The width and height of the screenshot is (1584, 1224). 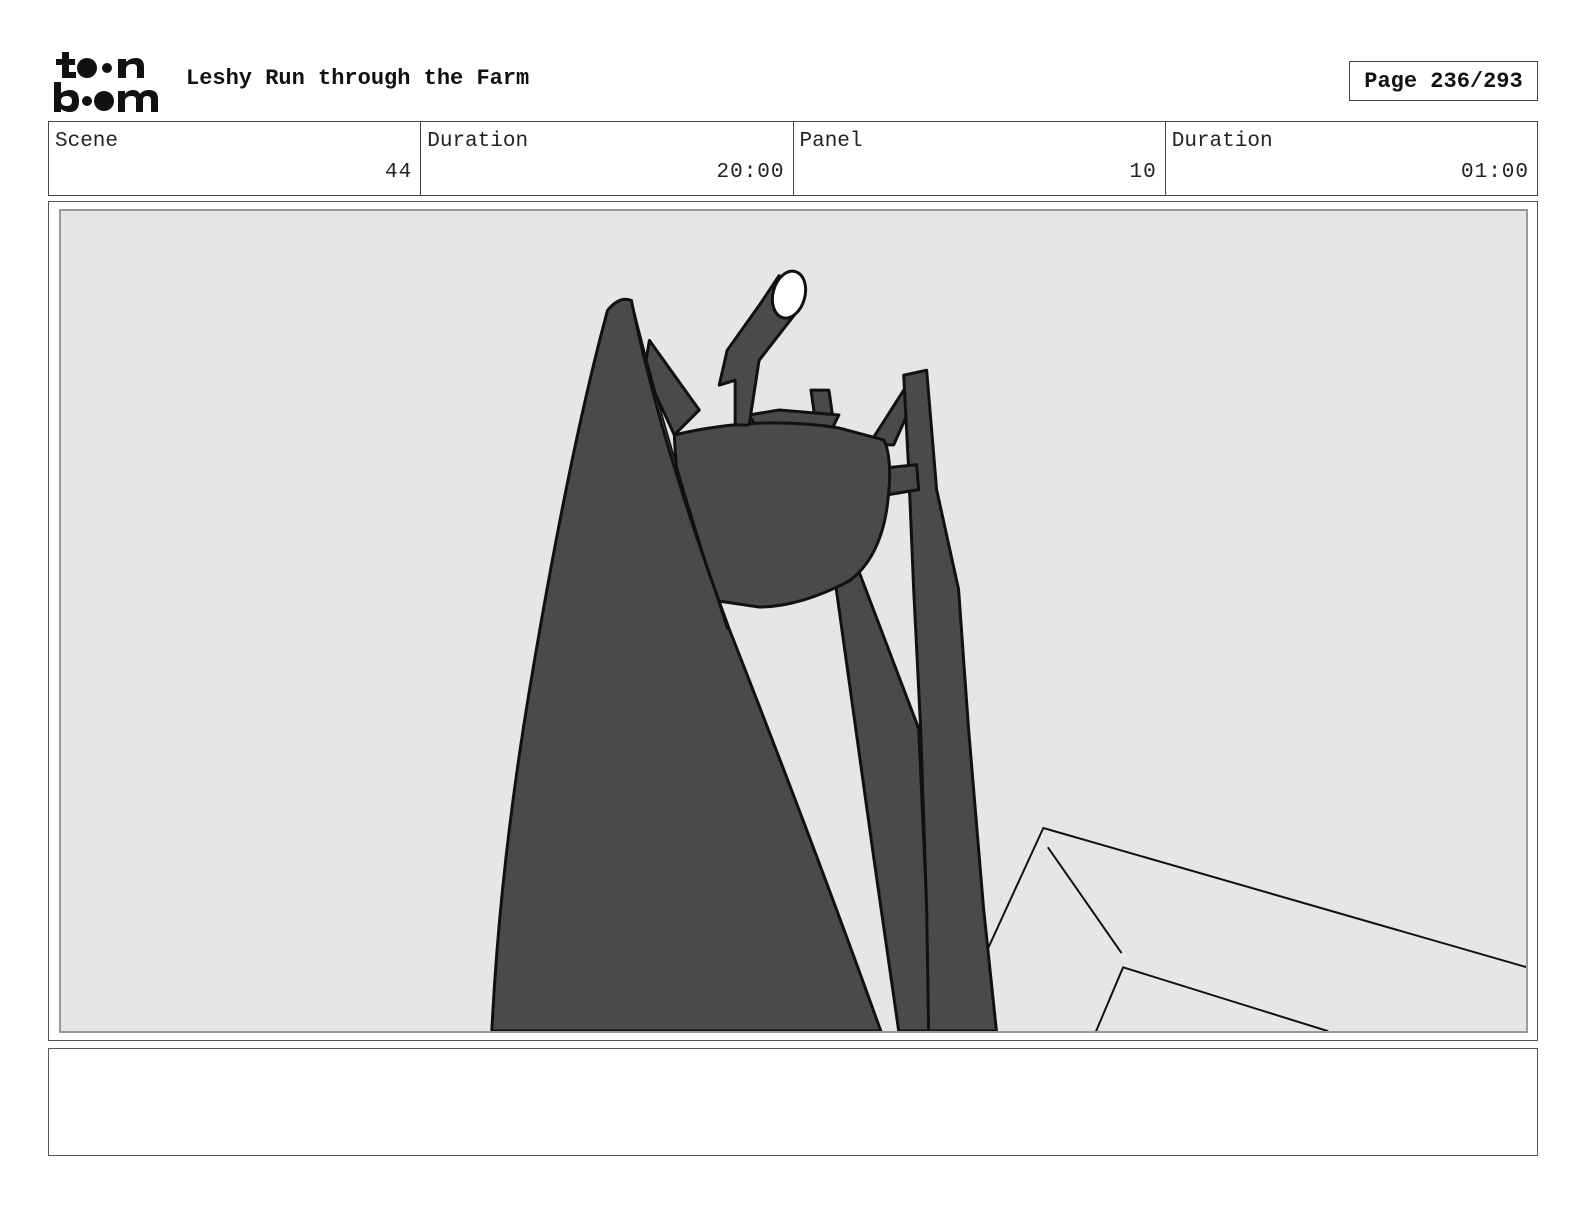 What do you see at coordinates (87, 141) in the screenshot?
I see `scene-label: Scene` at bounding box center [87, 141].